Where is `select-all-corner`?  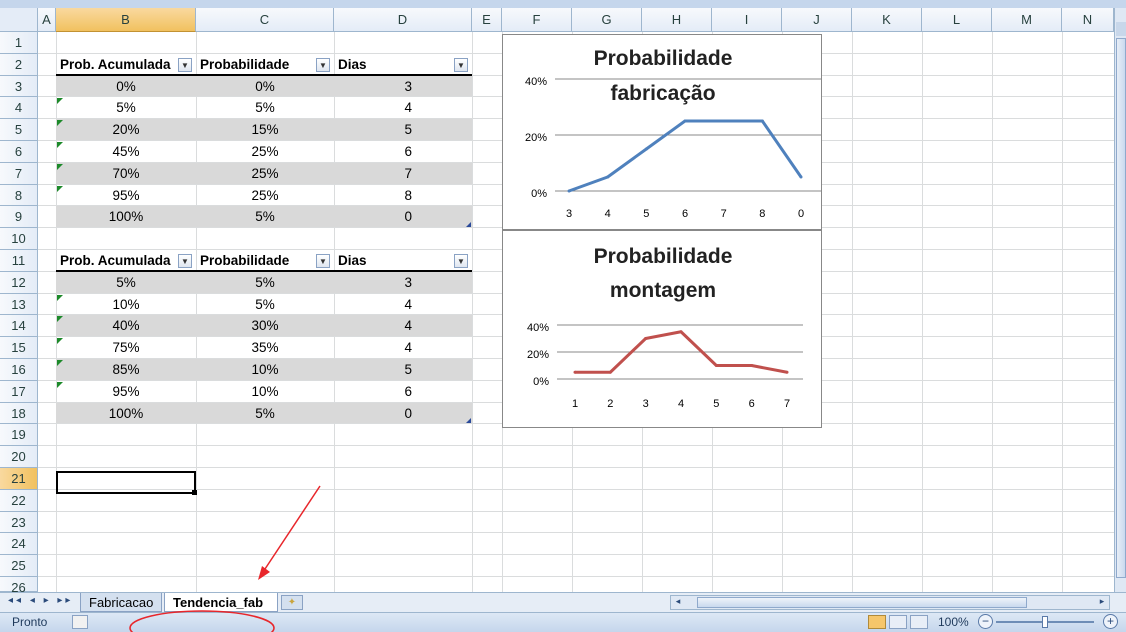
select-all-corner is located at coordinates (19, 20).